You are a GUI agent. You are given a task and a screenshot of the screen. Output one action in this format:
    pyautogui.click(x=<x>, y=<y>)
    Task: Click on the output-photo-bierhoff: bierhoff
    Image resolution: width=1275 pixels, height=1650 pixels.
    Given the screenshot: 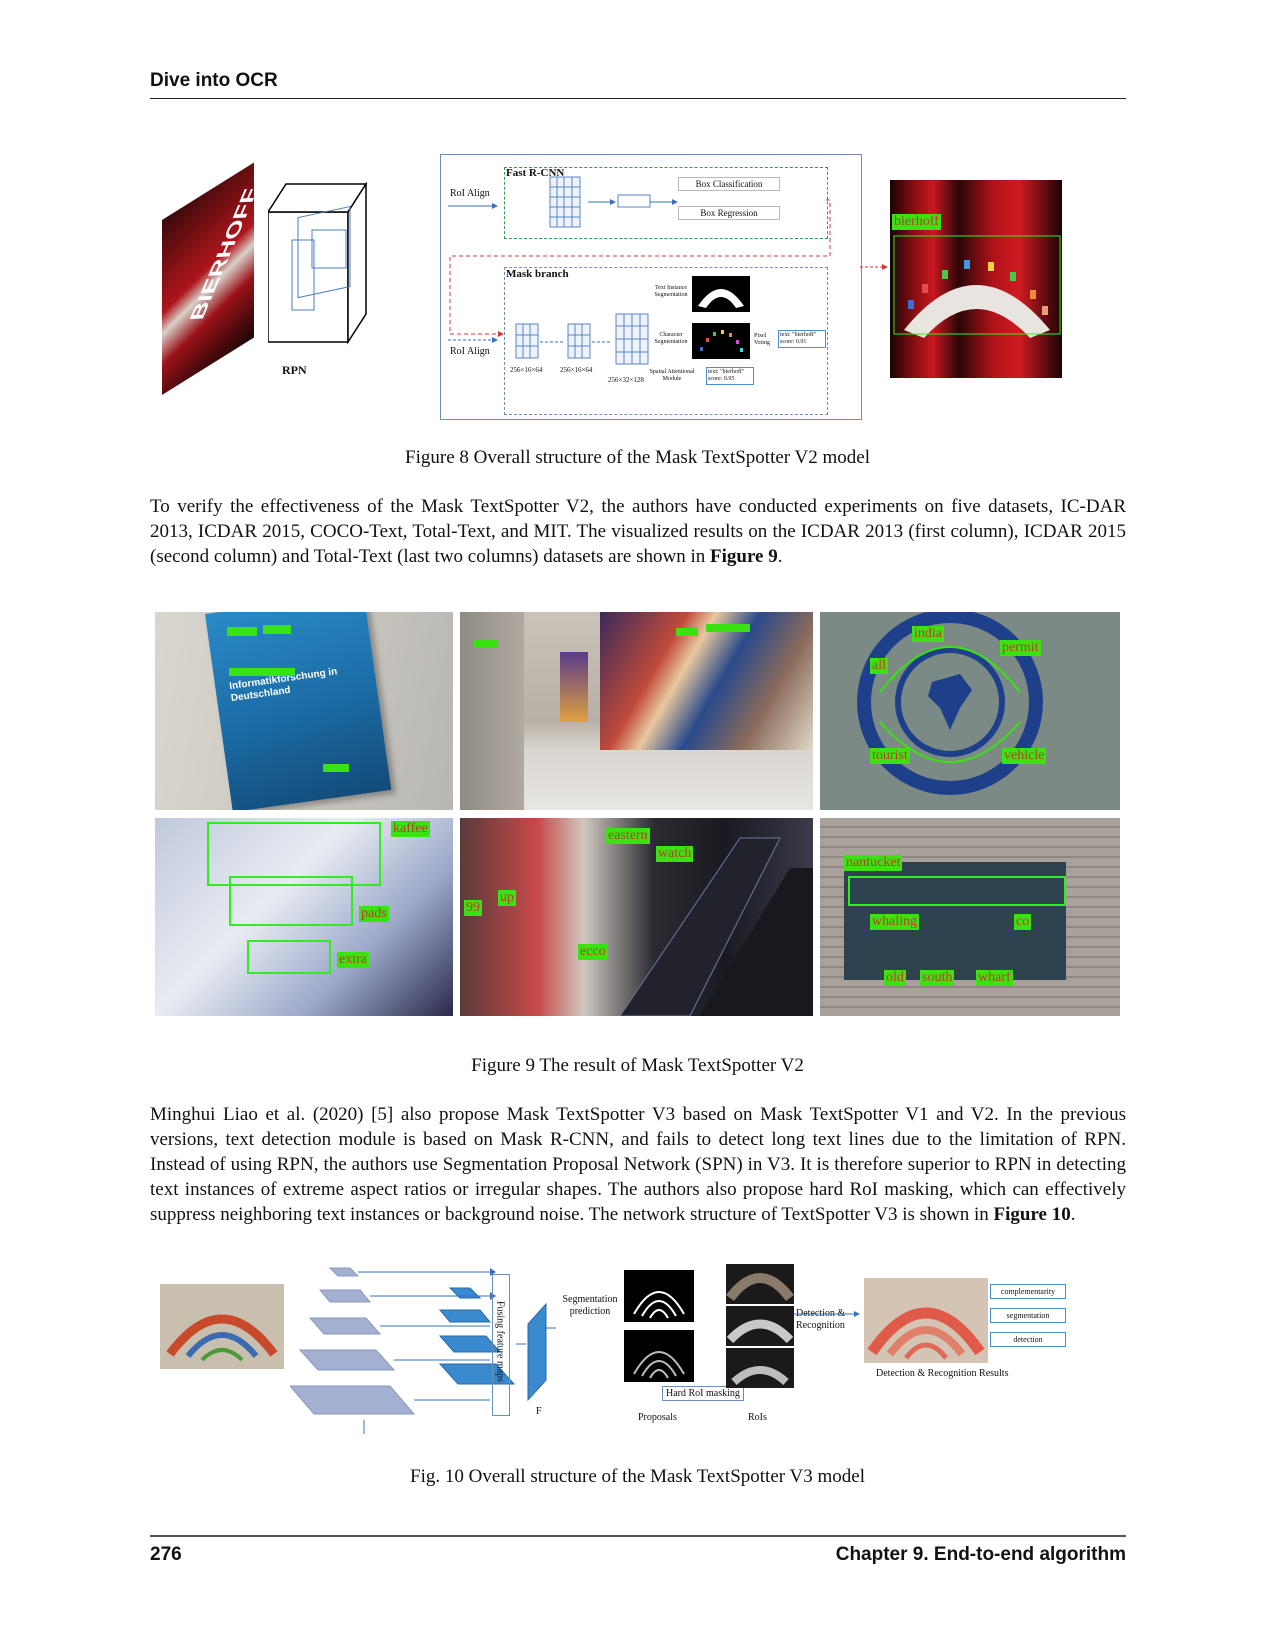 What is the action you would take?
    pyautogui.click(x=976, y=279)
    